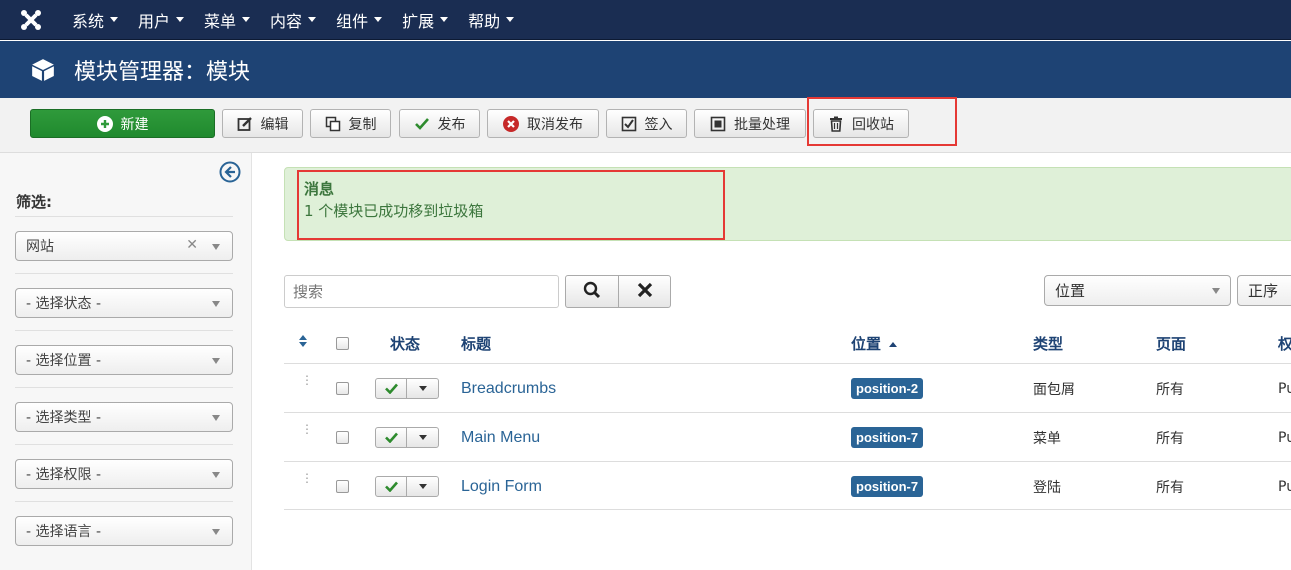 The image size is (1291, 570). Describe the element at coordinates (543, 123) in the screenshot. I see `unpublish-button: 取消发布` at that location.